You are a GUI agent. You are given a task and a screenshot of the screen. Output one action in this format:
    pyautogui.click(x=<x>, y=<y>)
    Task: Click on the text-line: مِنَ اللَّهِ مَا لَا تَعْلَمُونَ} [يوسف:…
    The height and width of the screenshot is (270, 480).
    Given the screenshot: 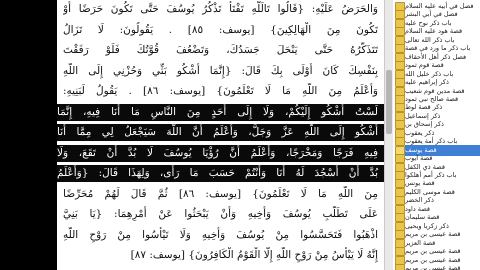 What is the action you would take?
    pyautogui.click(x=220, y=194)
    